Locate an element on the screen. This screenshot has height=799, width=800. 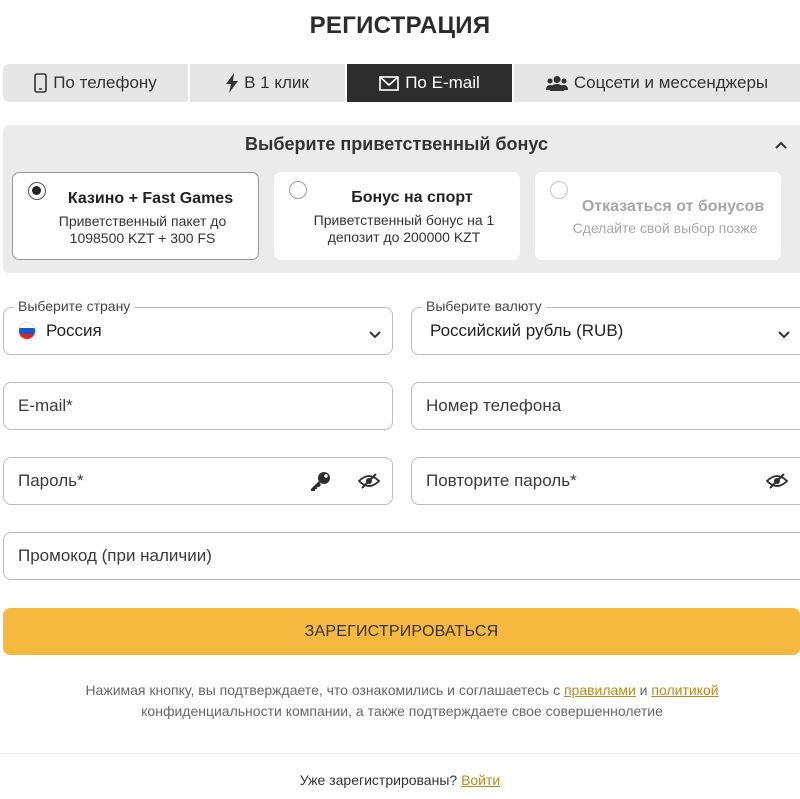
phone-field: Номер телефона is located at coordinates (605, 406).